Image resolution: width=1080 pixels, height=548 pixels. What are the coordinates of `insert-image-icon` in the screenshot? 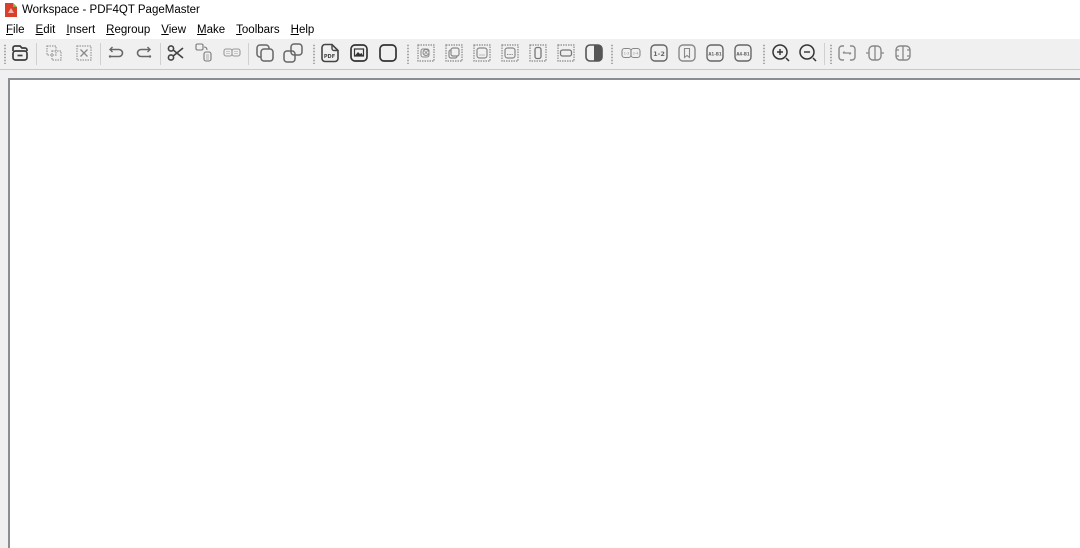 It's located at (359, 53).